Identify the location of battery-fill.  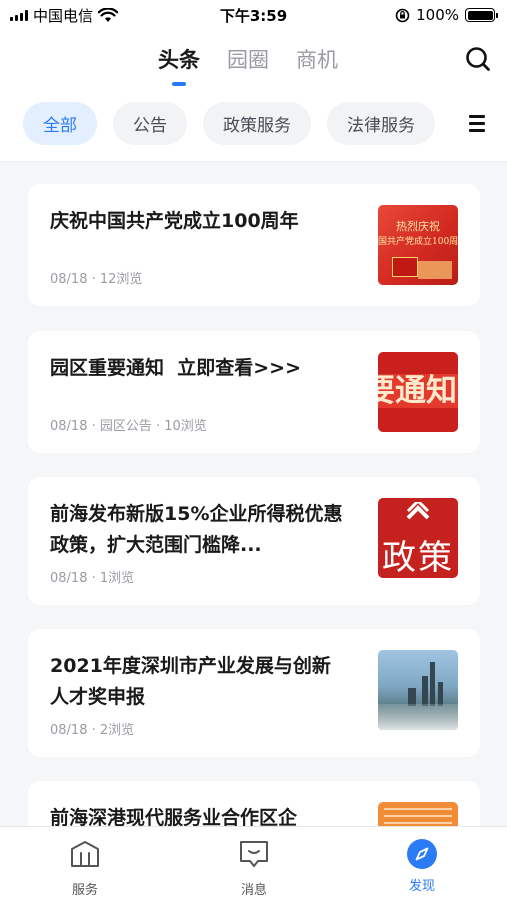
(480, 15).